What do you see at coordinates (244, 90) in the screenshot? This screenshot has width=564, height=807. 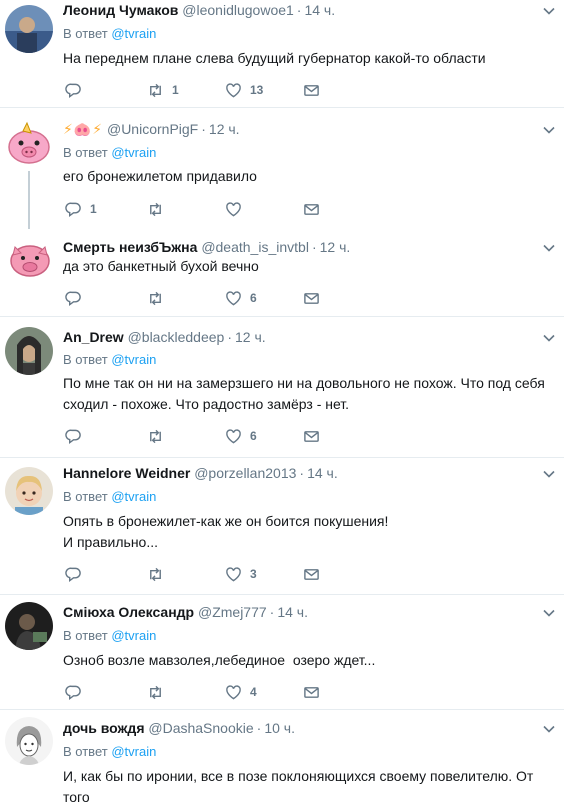 I see `like-button: 13` at bounding box center [244, 90].